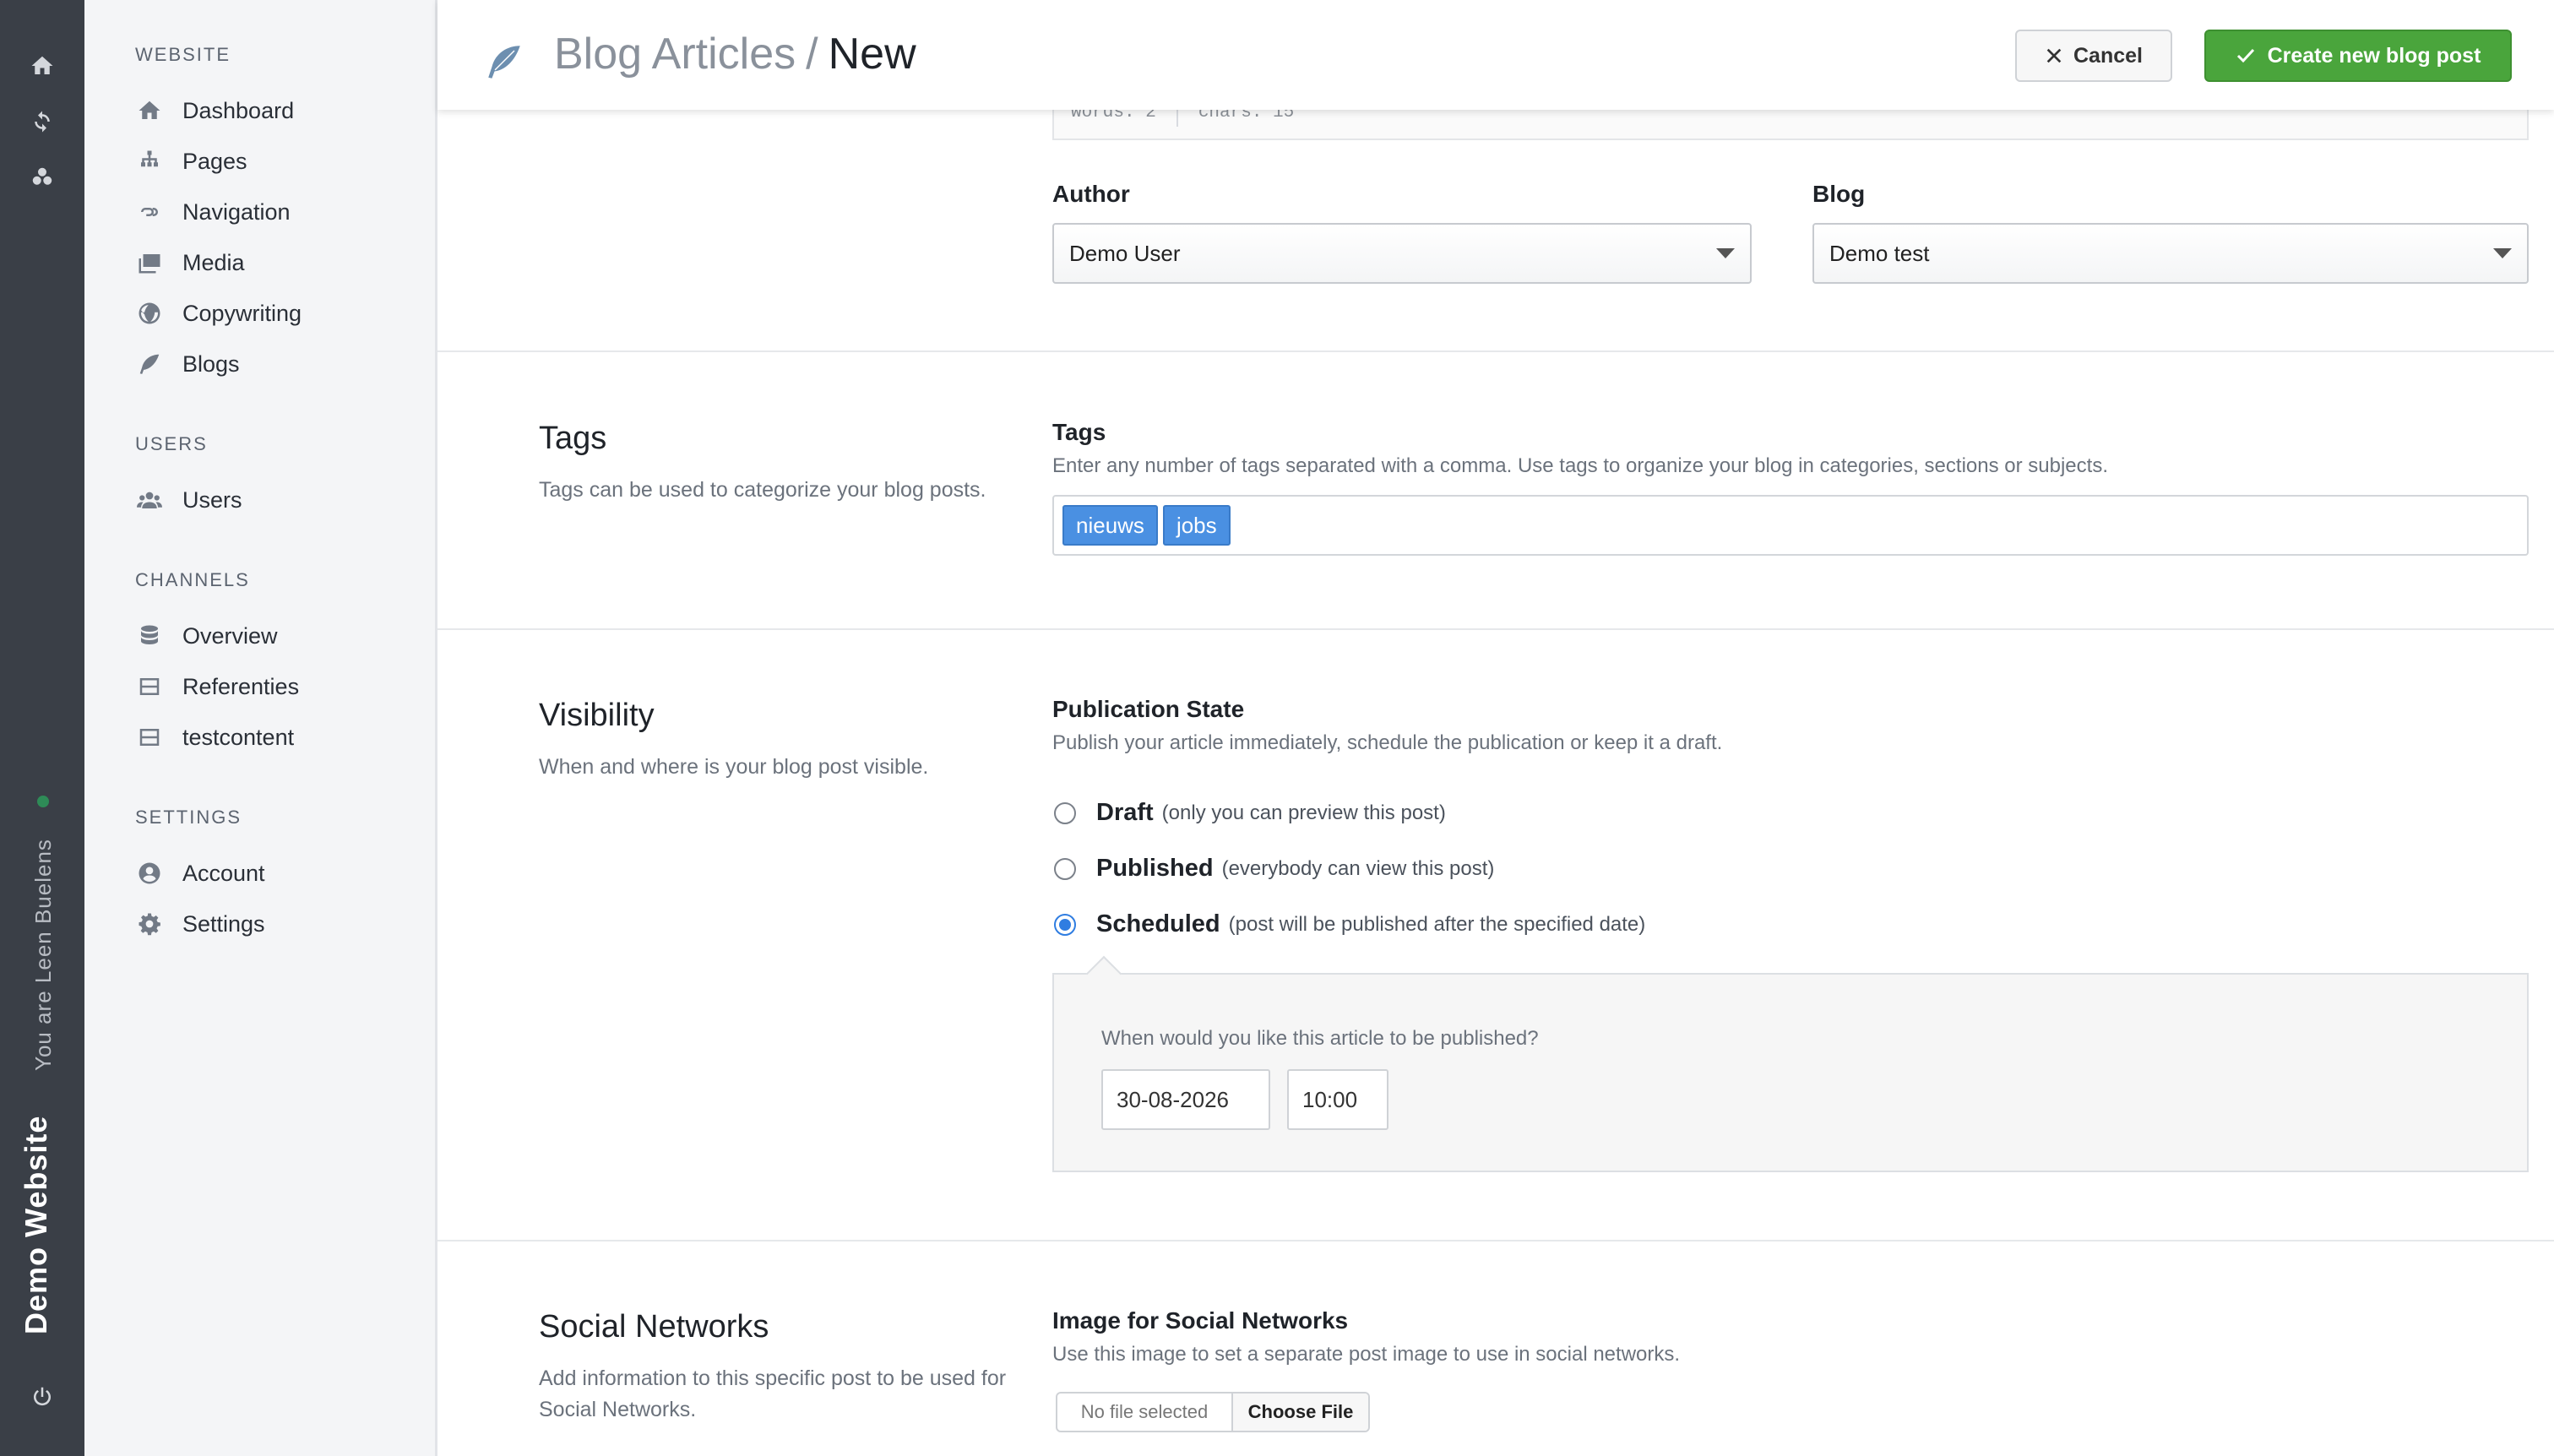  What do you see at coordinates (149, 925) in the screenshot?
I see `gear-icon` at bounding box center [149, 925].